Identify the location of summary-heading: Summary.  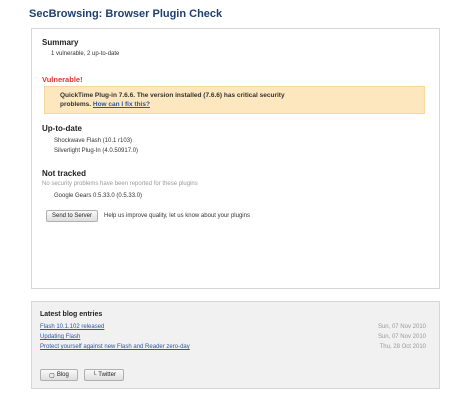
(60, 42).